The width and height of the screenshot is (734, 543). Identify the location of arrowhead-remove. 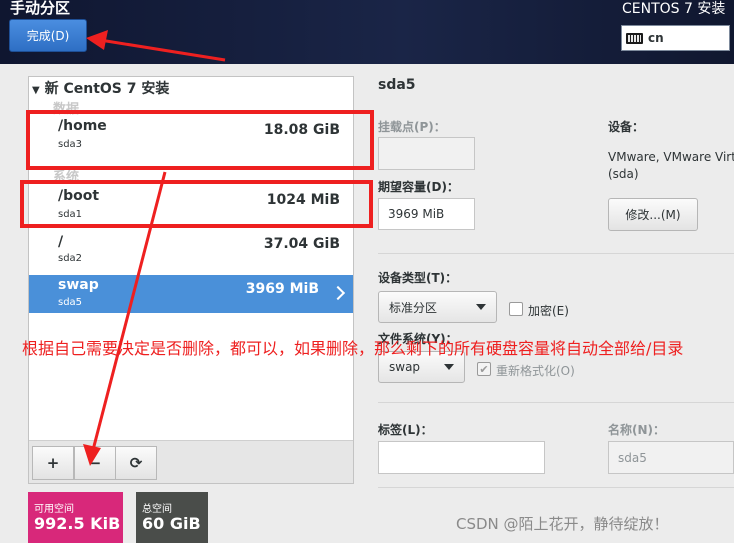
(92, 455).